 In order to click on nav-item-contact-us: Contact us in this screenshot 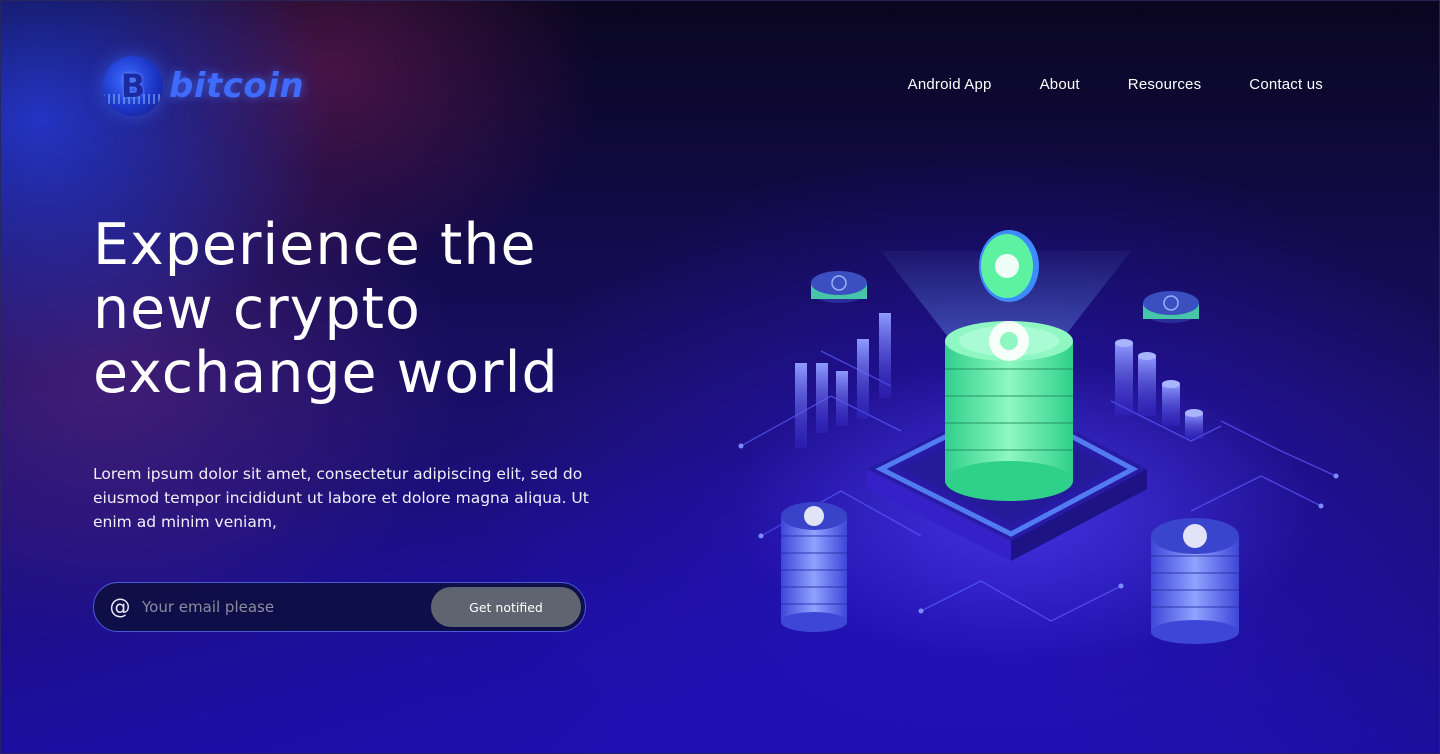, I will do `click(1286, 84)`.